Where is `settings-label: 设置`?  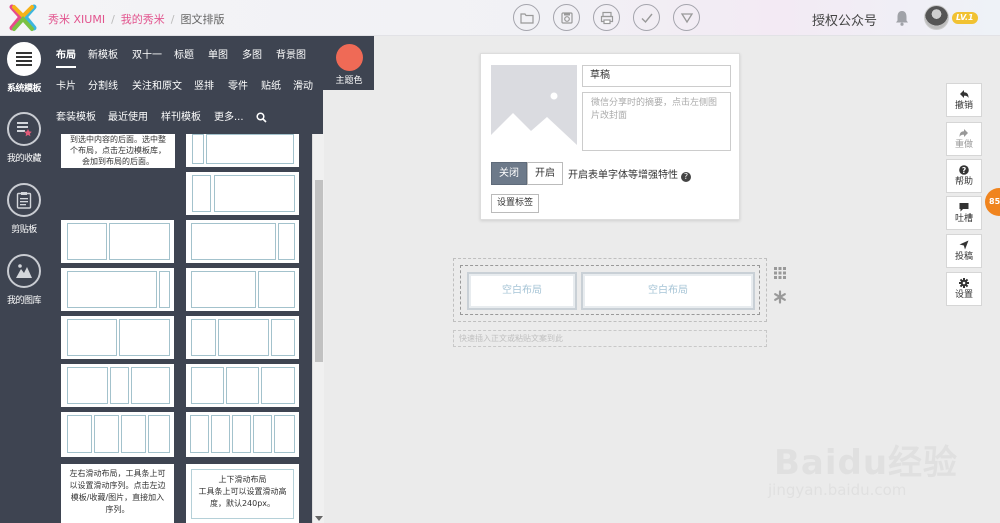
settings-label: 设置 is located at coordinates (963, 295).